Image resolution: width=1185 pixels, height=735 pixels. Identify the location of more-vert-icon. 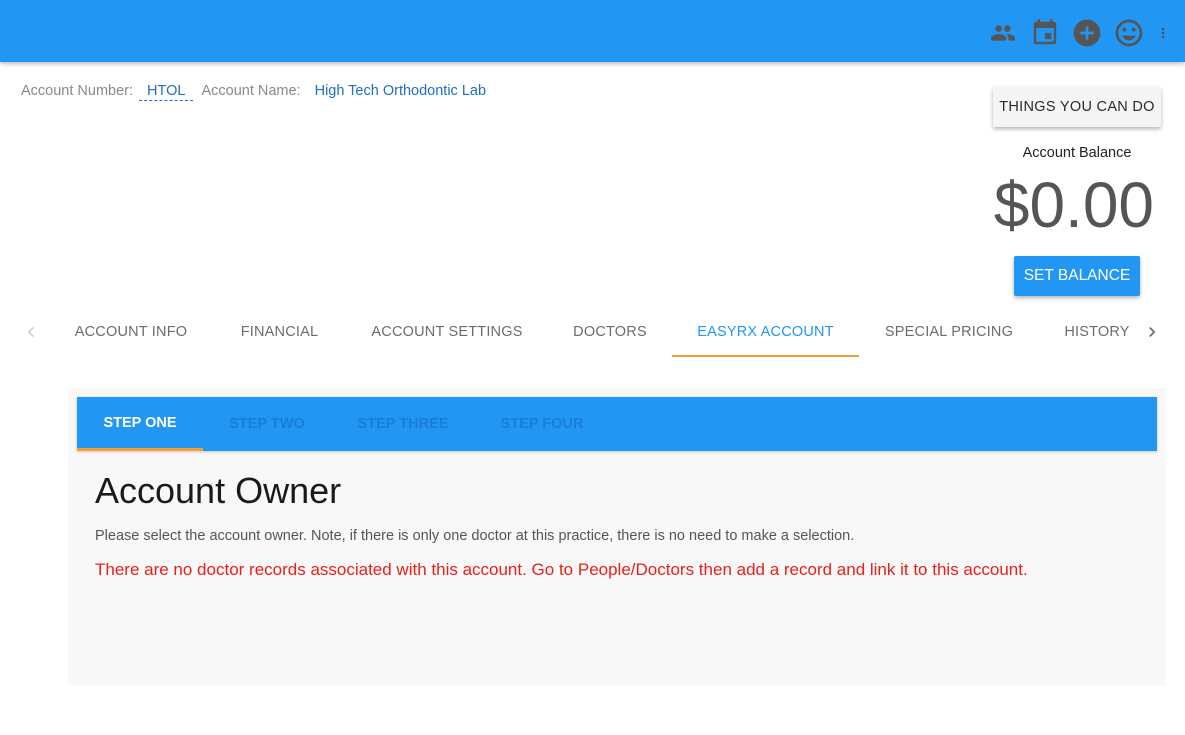
(1163, 33).